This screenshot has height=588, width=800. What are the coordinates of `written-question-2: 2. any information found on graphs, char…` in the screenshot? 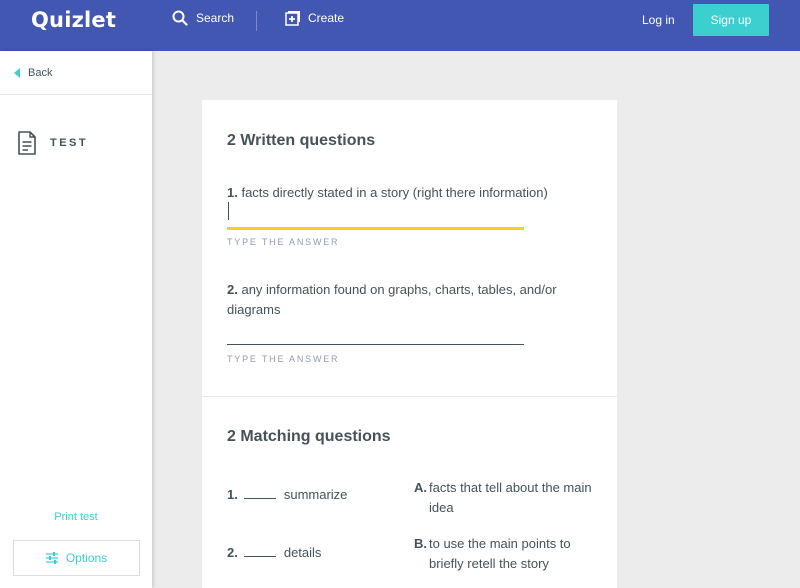 It's located at (397, 300).